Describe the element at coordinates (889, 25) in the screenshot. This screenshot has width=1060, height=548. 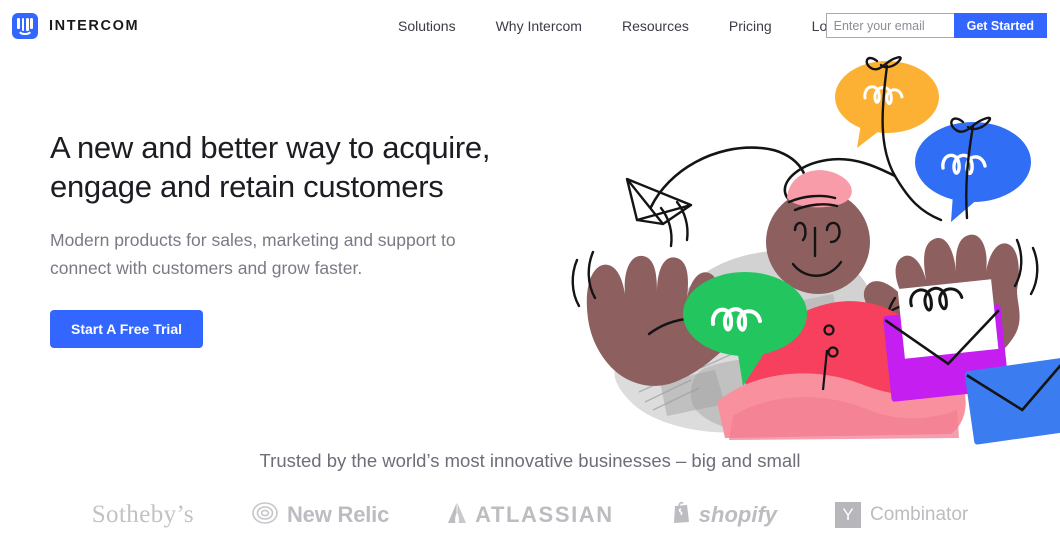
I see `email-input` at that location.